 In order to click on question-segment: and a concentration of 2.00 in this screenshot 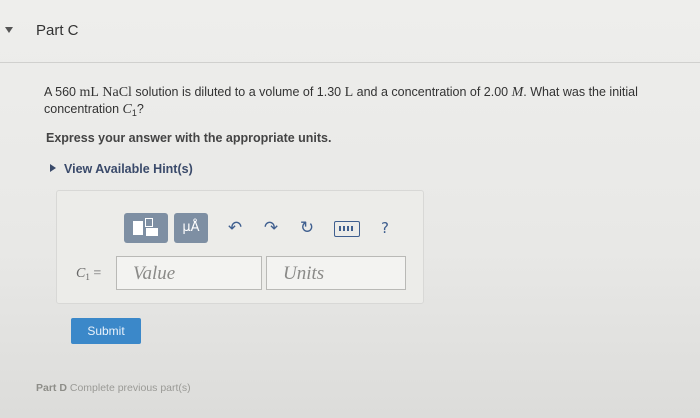, I will do `click(432, 92)`.